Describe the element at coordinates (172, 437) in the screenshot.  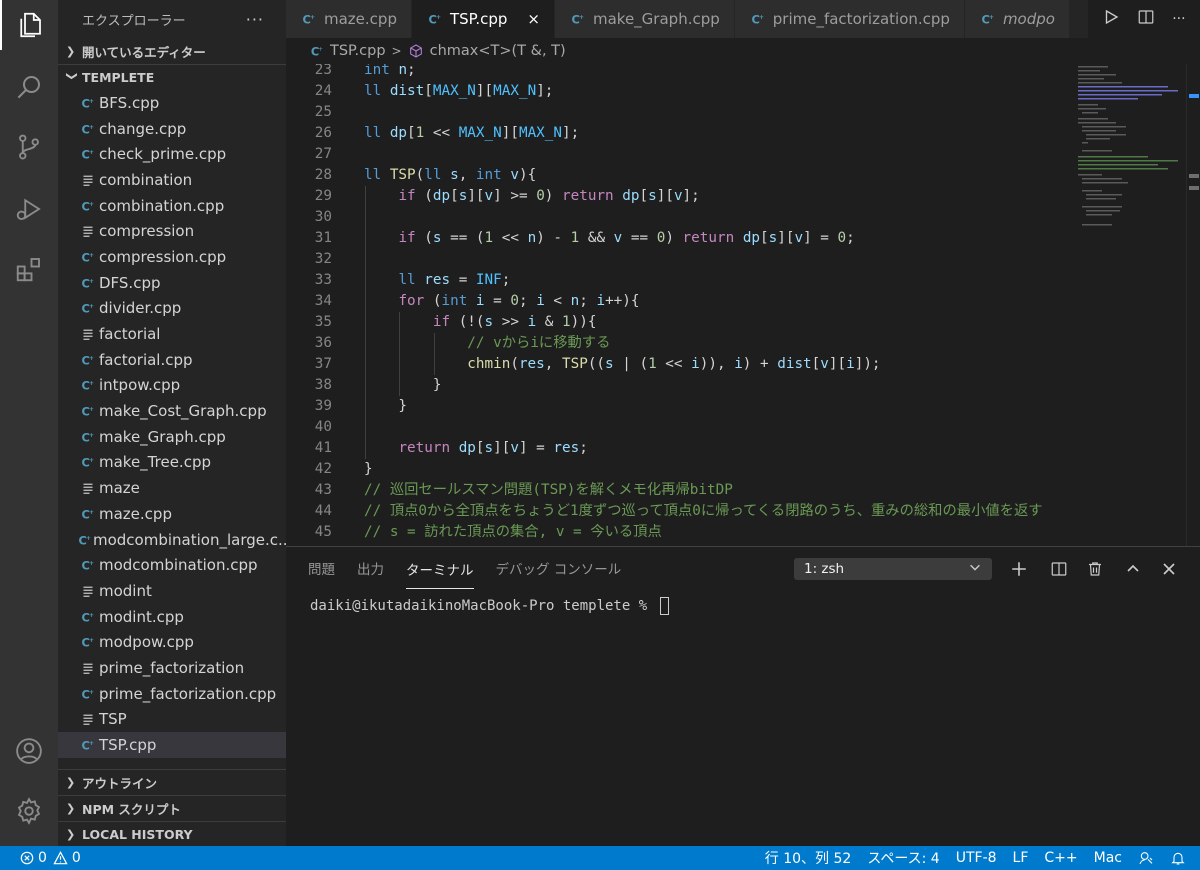
I see `file-item: C + make_Graph.cpp` at that location.